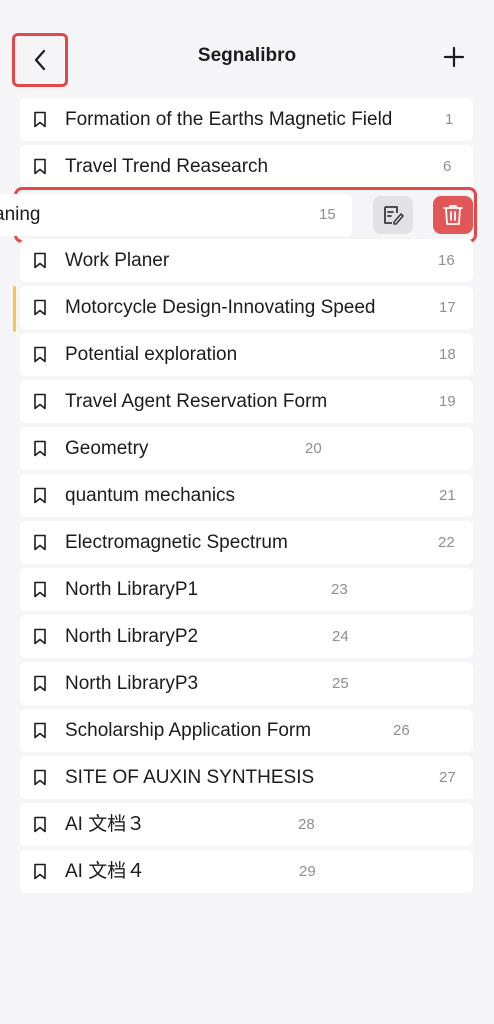 The height and width of the screenshot is (1024, 494). What do you see at coordinates (220, 307) in the screenshot?
I see `bookmark-label: Motorcycle Design-Innovating Speed` at bounding box center [220, 307].